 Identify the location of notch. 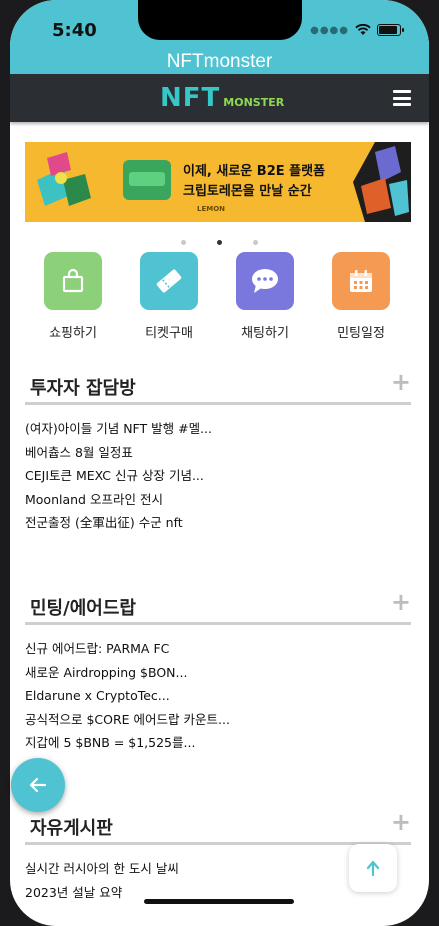
(220, 20).